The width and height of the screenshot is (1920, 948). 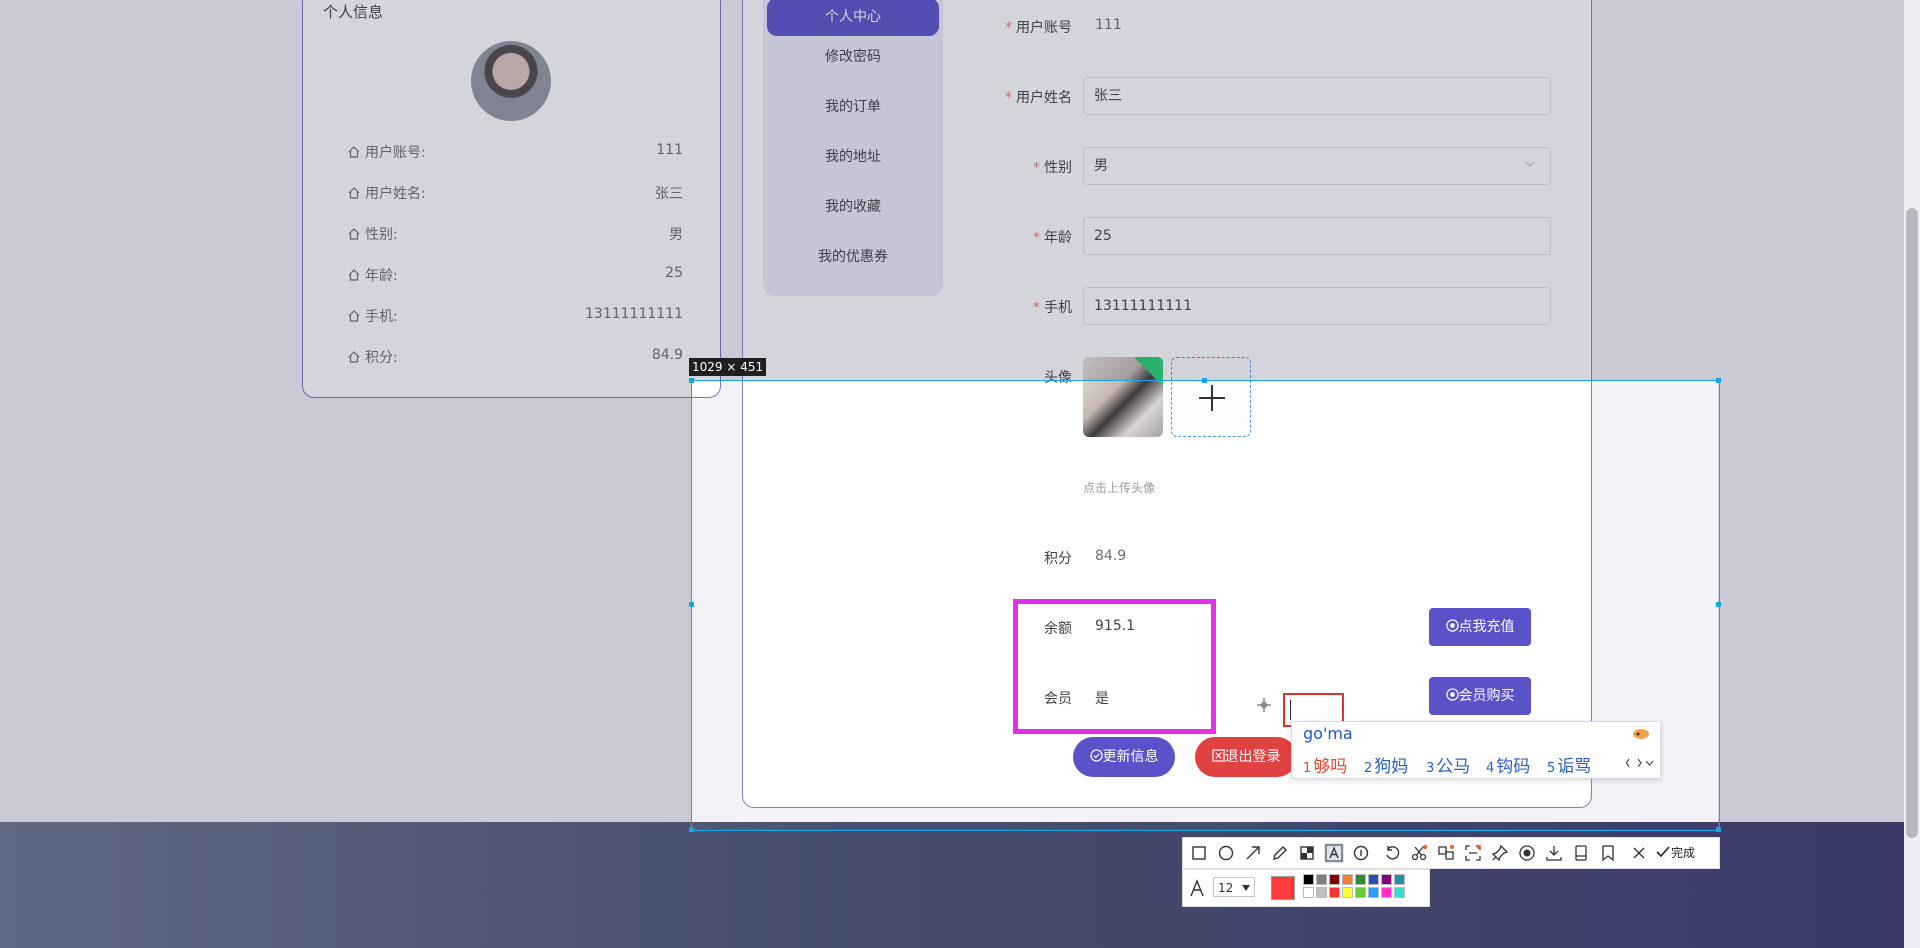 I want to click on info-value: 男, so click(x=676, y=235).